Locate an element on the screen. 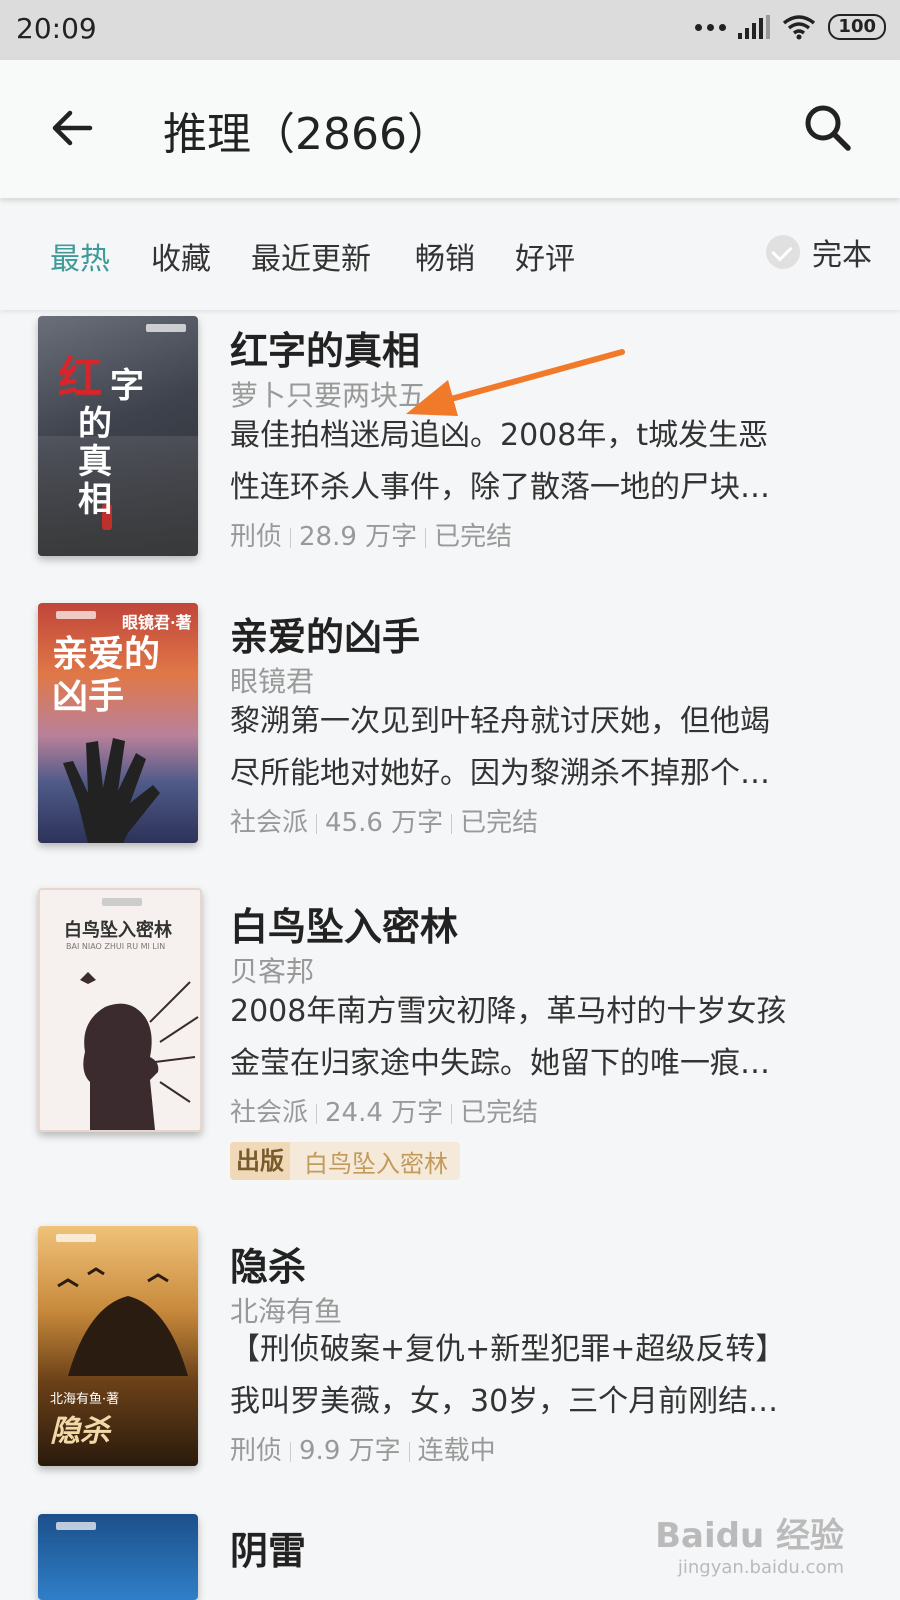  description-line: 2008年南方雪灾初降，革马村的十岁女孩 is located at coordinates (508, 1011).